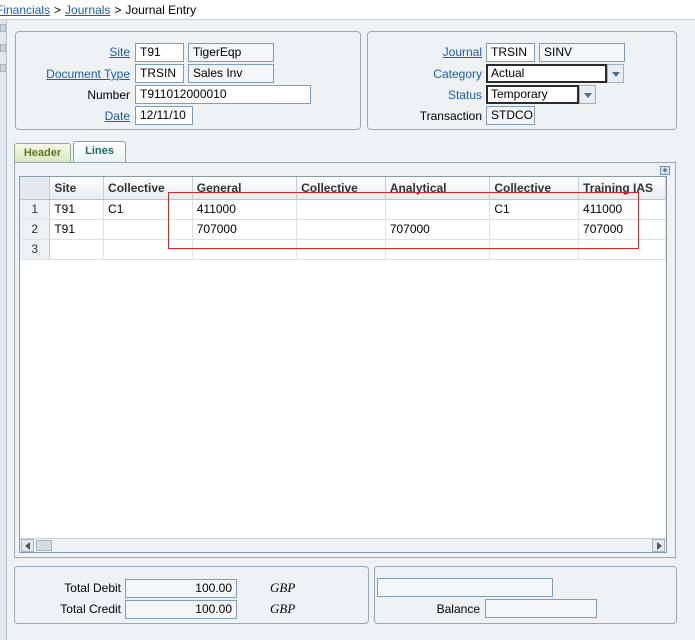 The image size is (695, 640). What do you see at coordinates (658, 545) in the screenshot?
I see `scroll-right-icon` at bounding box center [658, 545].